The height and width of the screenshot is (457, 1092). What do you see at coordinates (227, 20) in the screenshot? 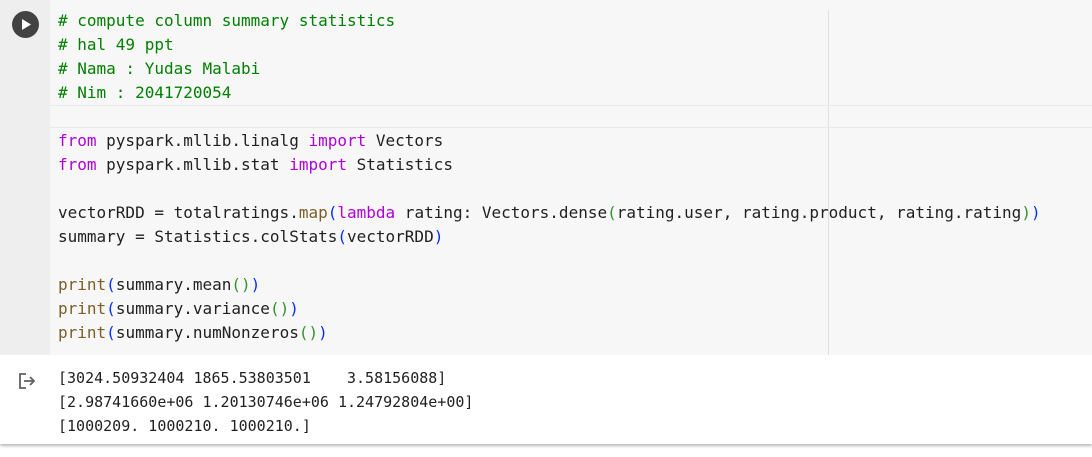
I see `comment: # compute column summary statistics` at bounding box center [227, 20].